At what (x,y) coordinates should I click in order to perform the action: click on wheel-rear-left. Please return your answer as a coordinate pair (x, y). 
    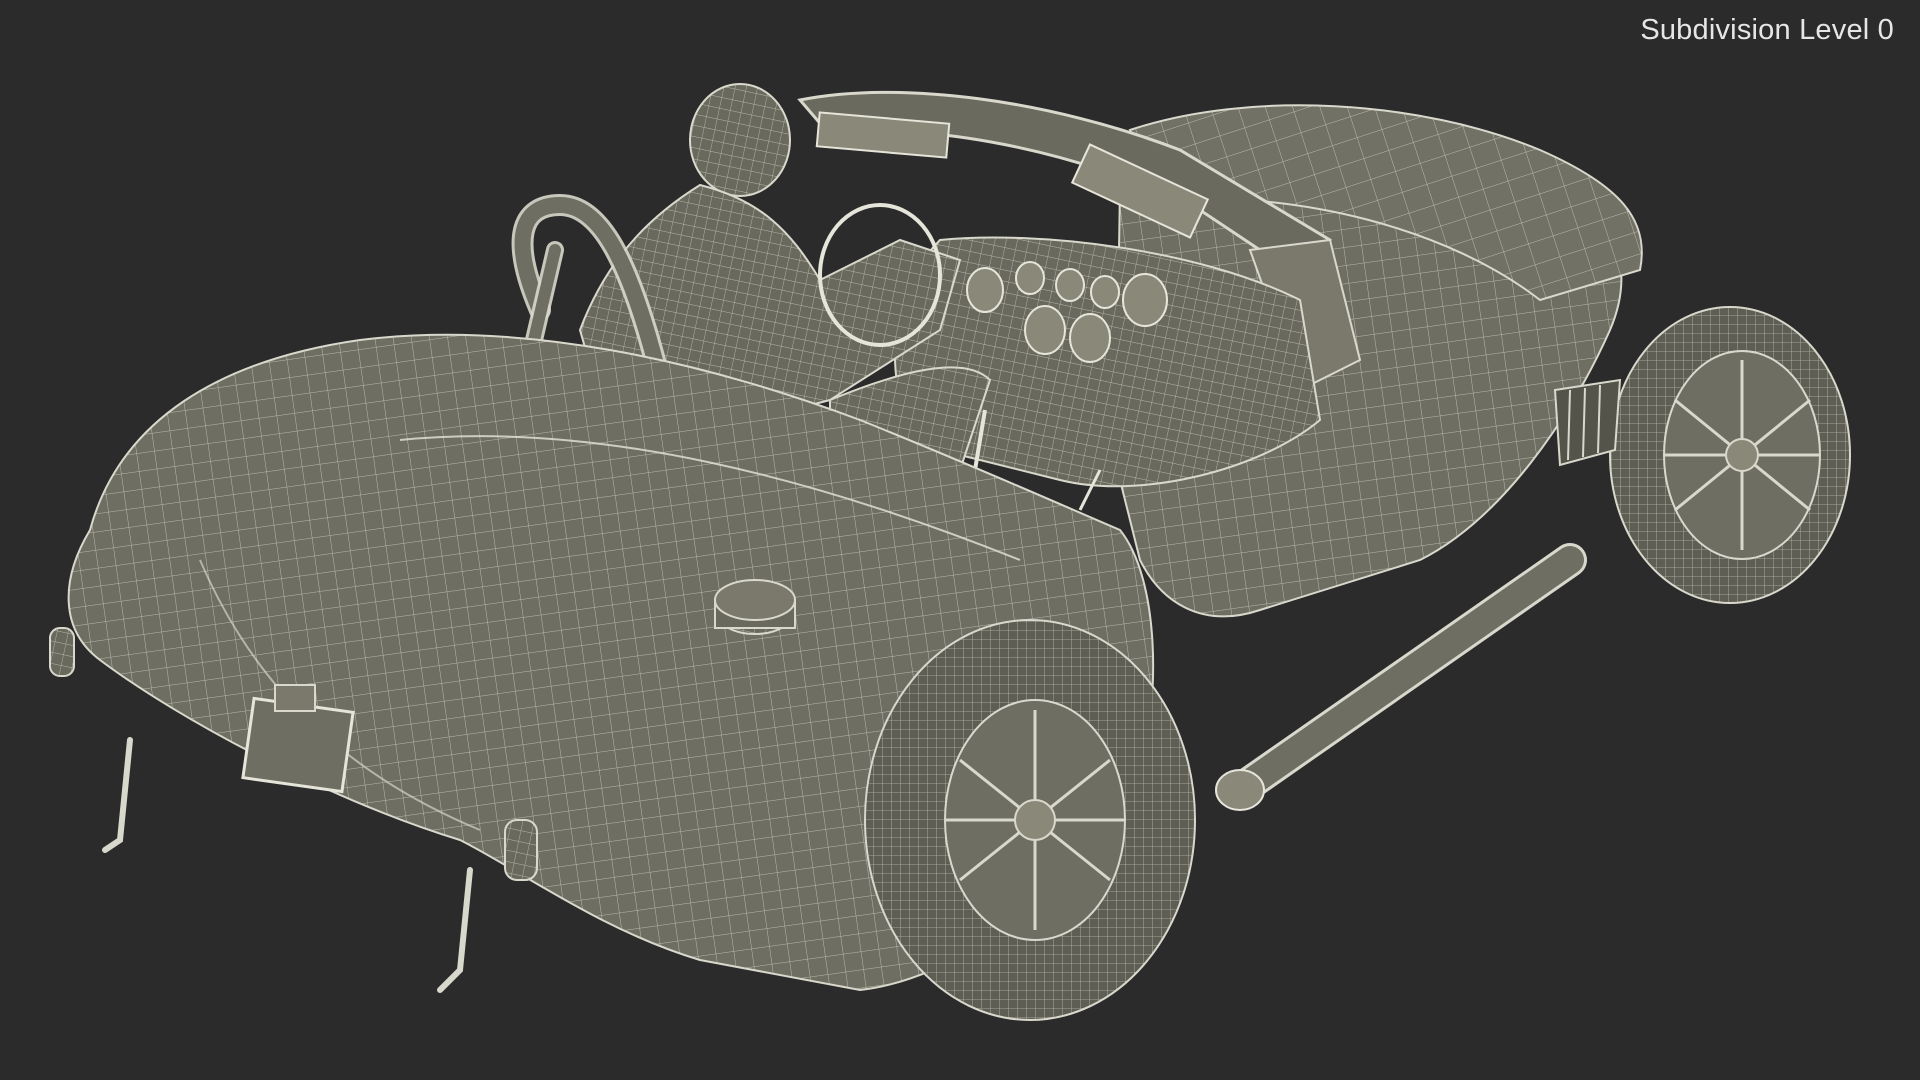
    Looking at the image, I should click on (1030, 820).